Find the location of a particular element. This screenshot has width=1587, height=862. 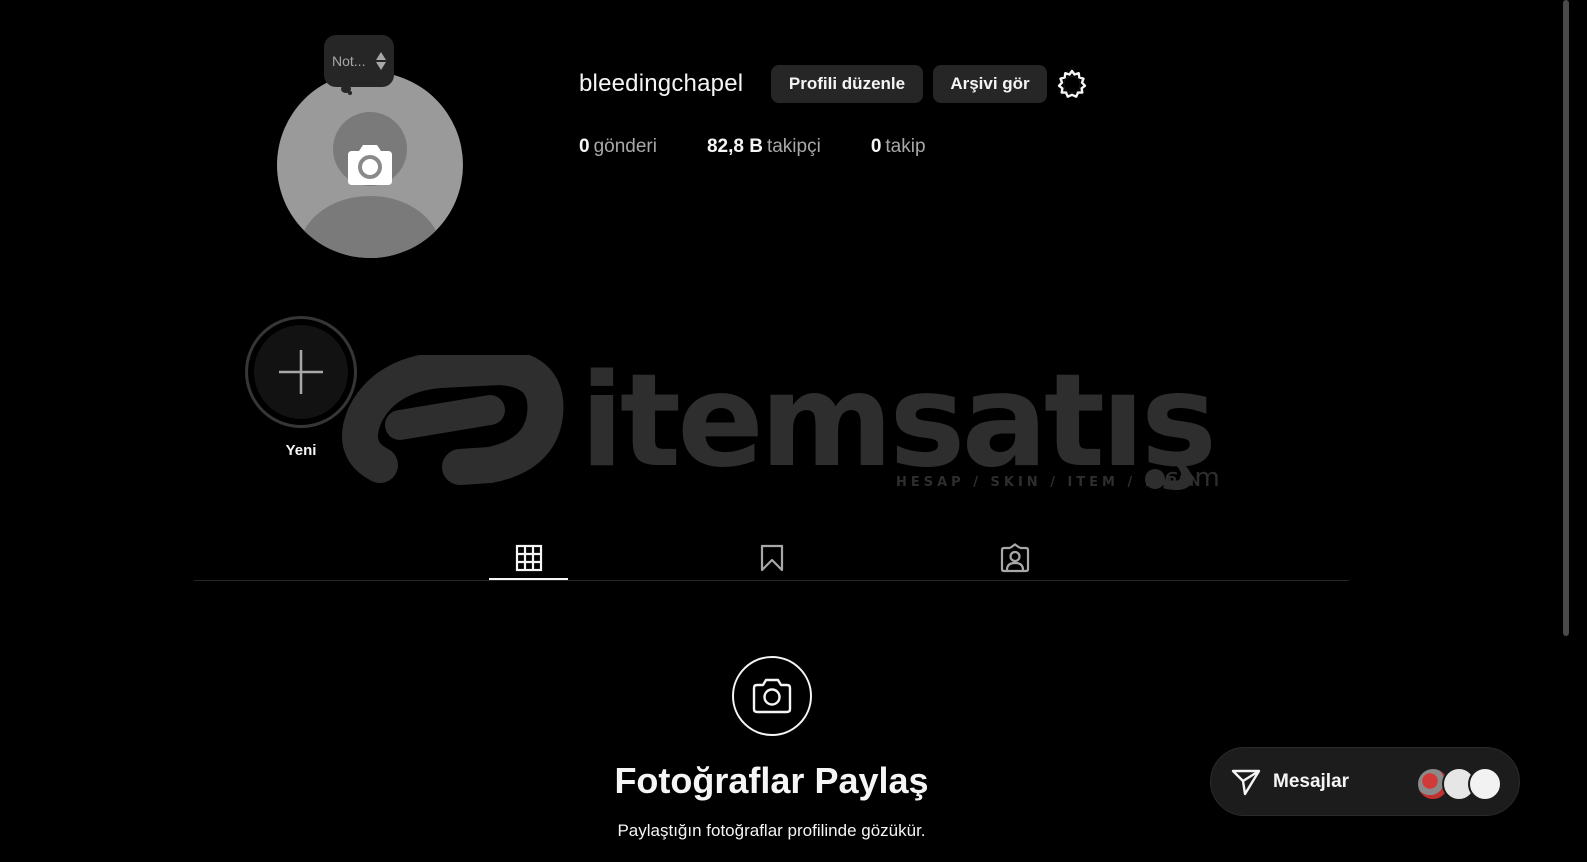

view-archive-button: Arşivi gör is located at coordinates (990, 84).